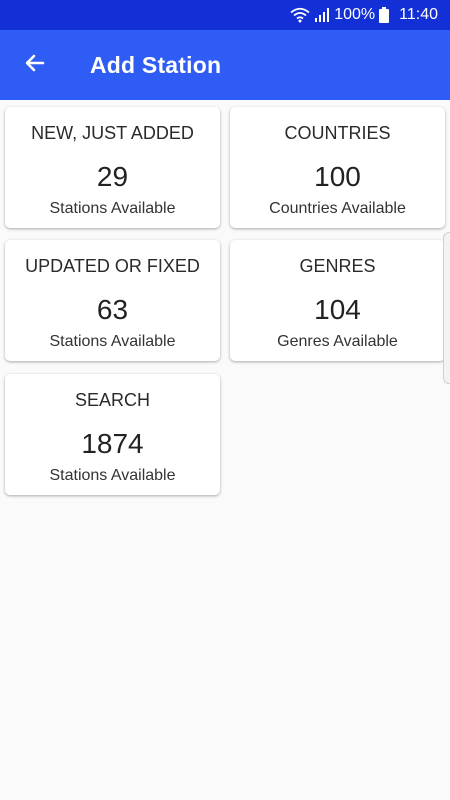 This screenshot has width=450, height=800. Describe the element at coordinates (418, 14) in the screenshot. I see `status-time: 11:40` at that location.